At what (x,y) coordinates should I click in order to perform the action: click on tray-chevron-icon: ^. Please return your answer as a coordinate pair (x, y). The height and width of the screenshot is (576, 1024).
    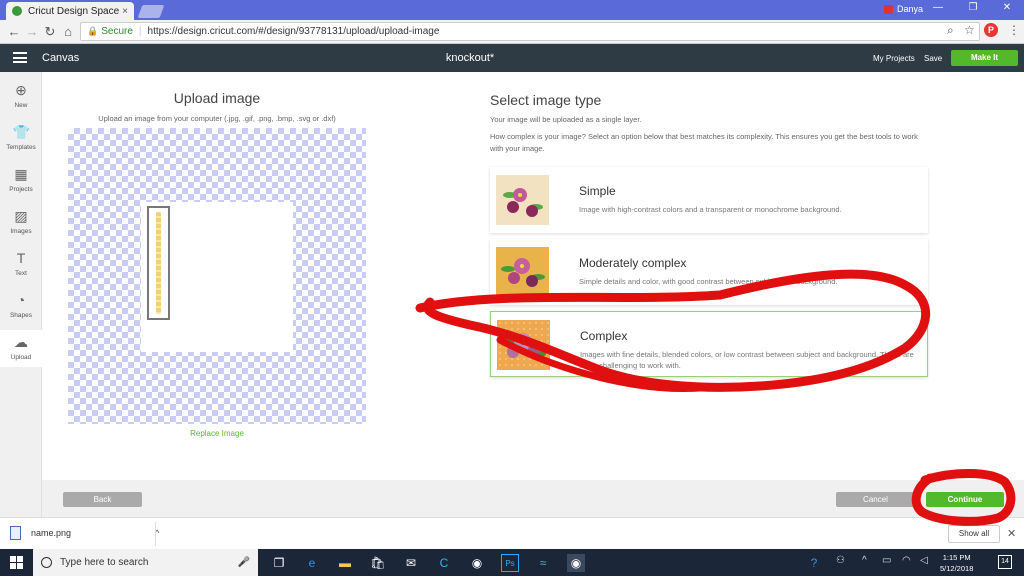
    Looking at the image, I should click on (864, 560).